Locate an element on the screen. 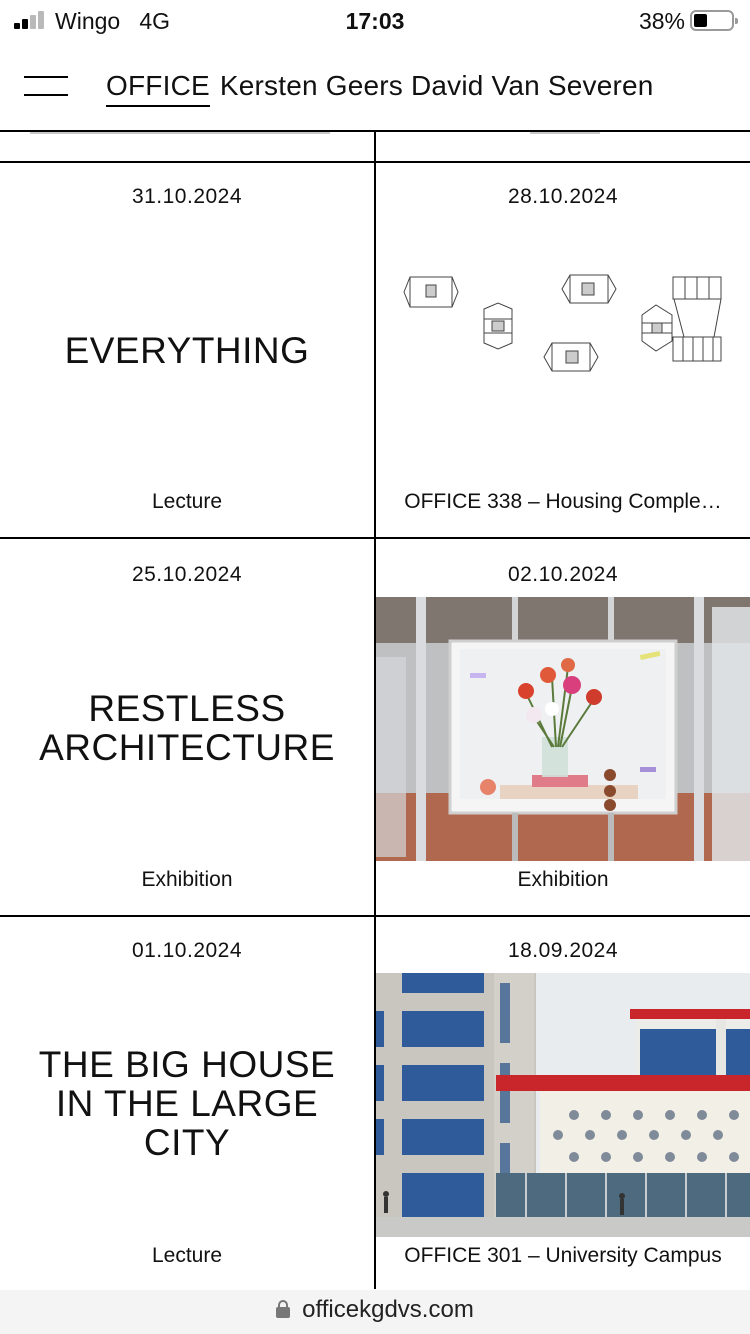  item-date: 31.10.2024 is located at coordinates (187, 196).